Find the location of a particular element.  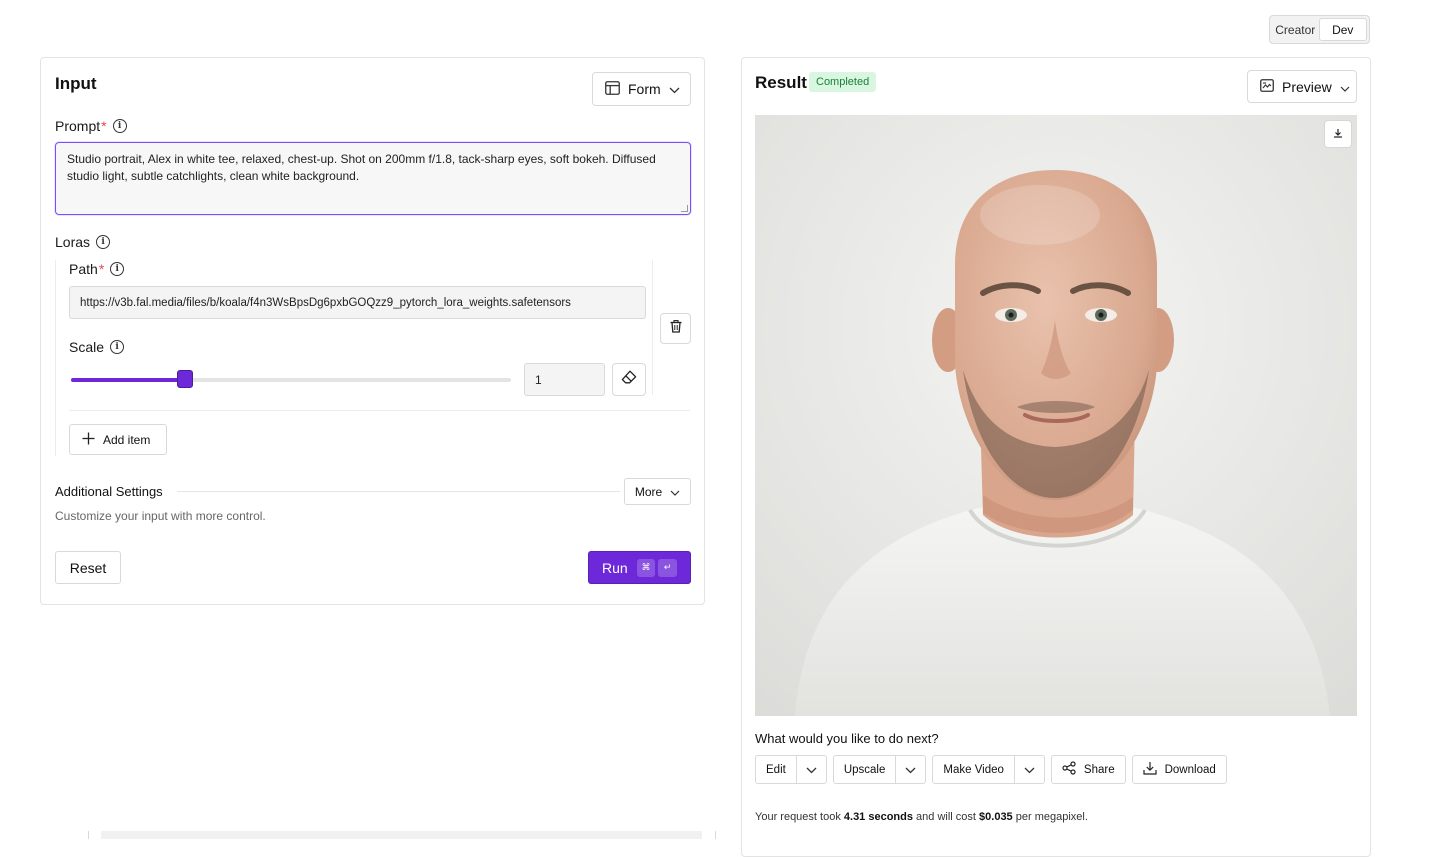

share-button: Share is located at coordinates (1088, 769).